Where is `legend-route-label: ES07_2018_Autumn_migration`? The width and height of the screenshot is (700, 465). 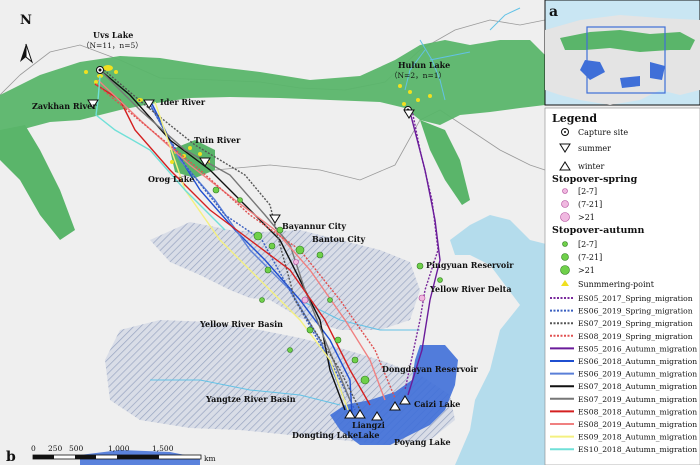 legend-route-label: ES07_2018_Autumn_migration is located at coordinates (637, 386).